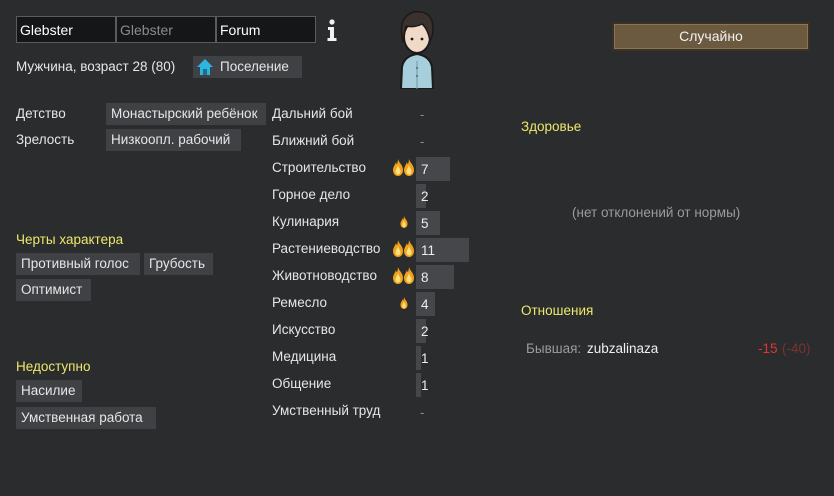 Image resolution: width=834 pixels, height=496 pixels. I want to click on skill-value: 8, so click(425, 277).